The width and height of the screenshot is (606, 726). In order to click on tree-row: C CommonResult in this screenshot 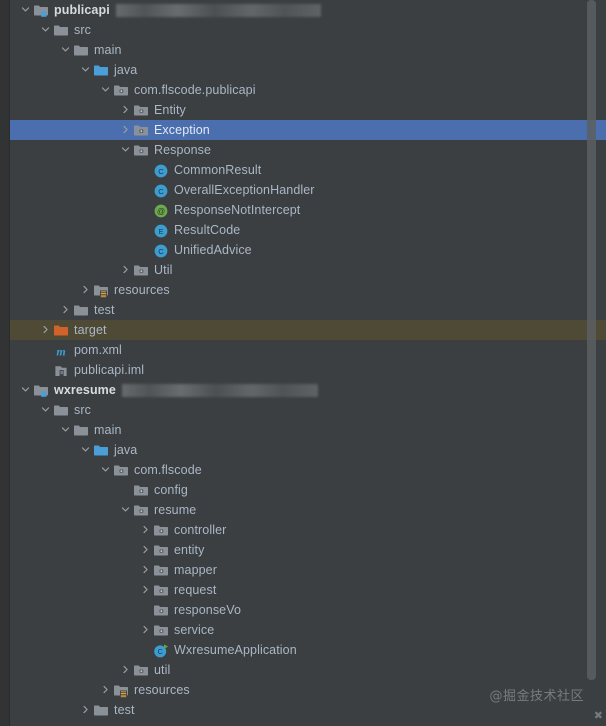, I will do `click(308, 170)`.